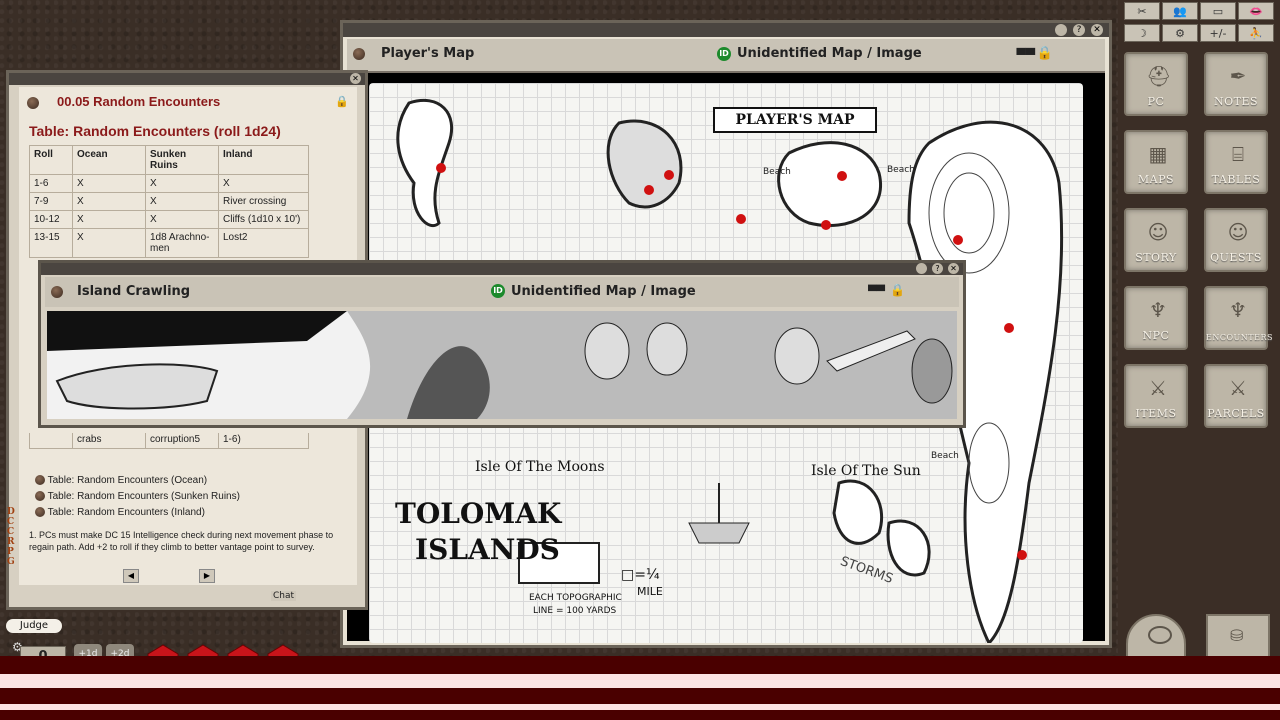  I want to click on toolbar-button: ☽, so click(1142, 33).